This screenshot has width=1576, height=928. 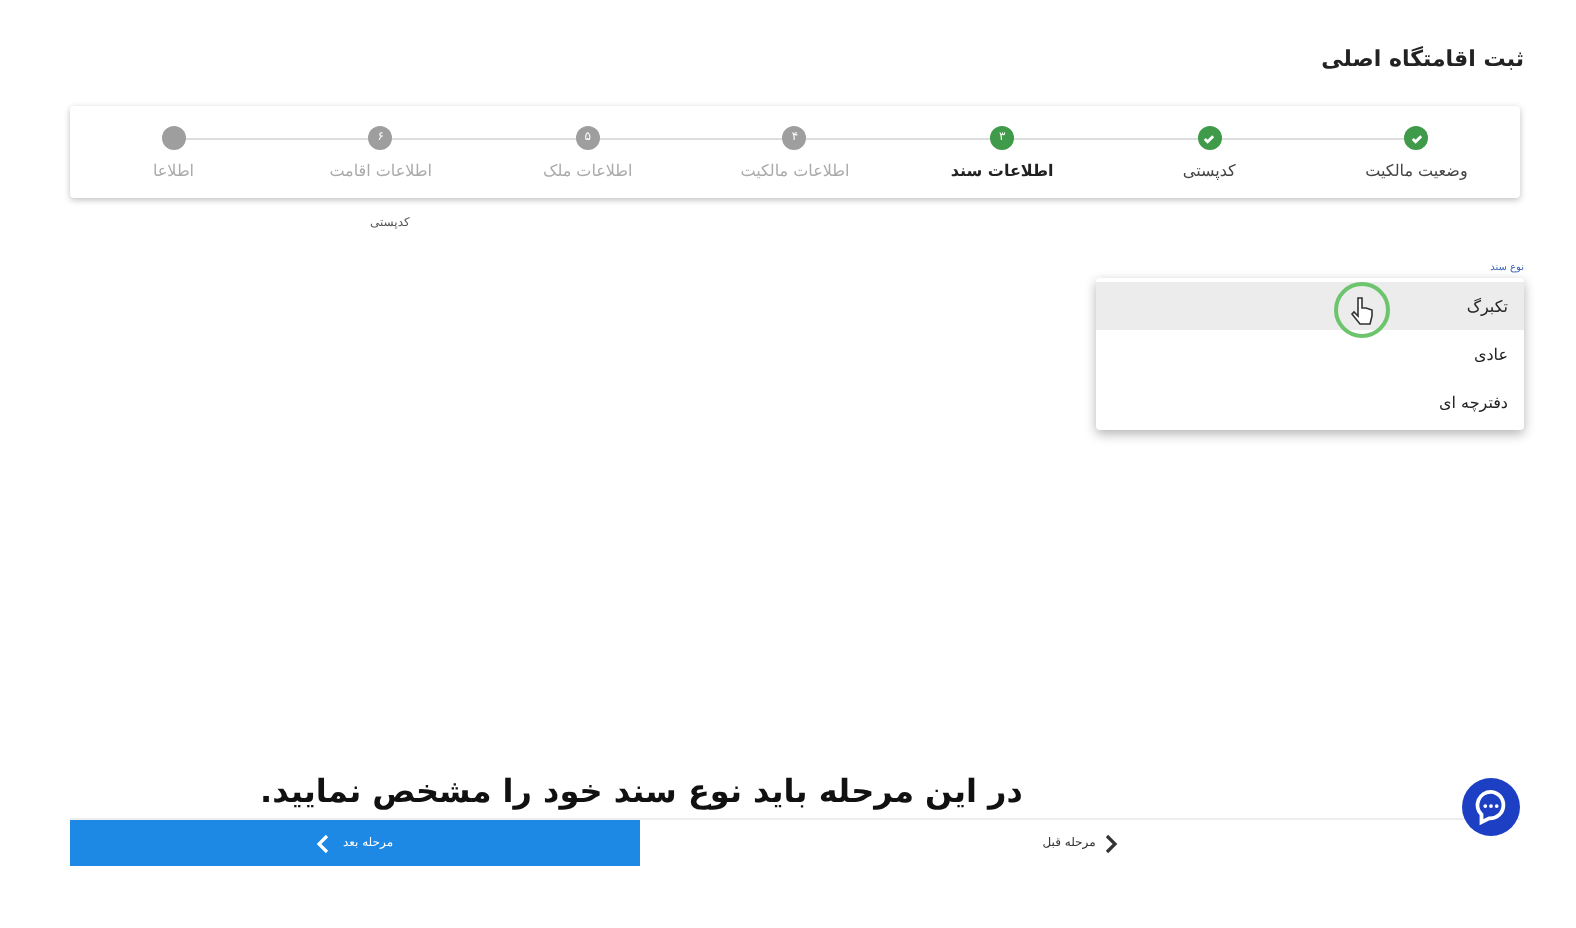 What do you see at coordinates (1423, 61) in the screenshot?
I see `page-title: ثبت اقامتگاه اصلی` at bounding box center [1423, 61].